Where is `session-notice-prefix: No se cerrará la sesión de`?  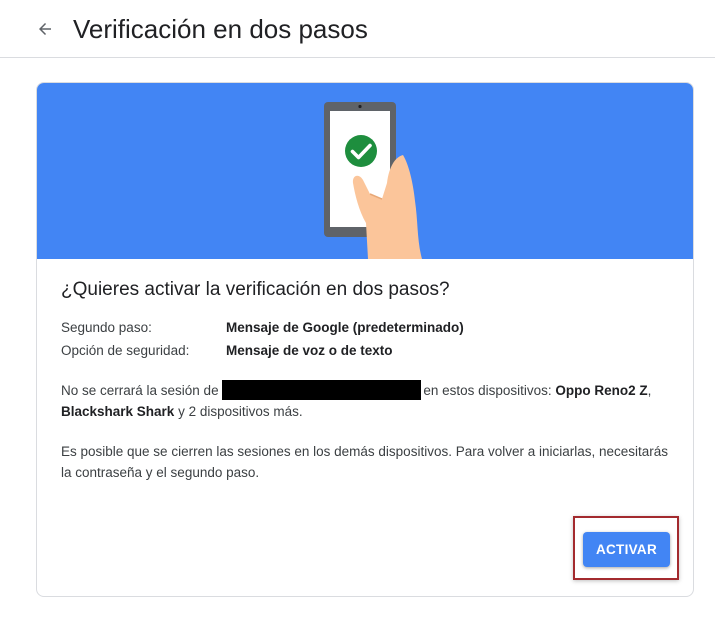 session-notice-prefix: No se cerrará la sesión de is located at coordinates (142, 390).